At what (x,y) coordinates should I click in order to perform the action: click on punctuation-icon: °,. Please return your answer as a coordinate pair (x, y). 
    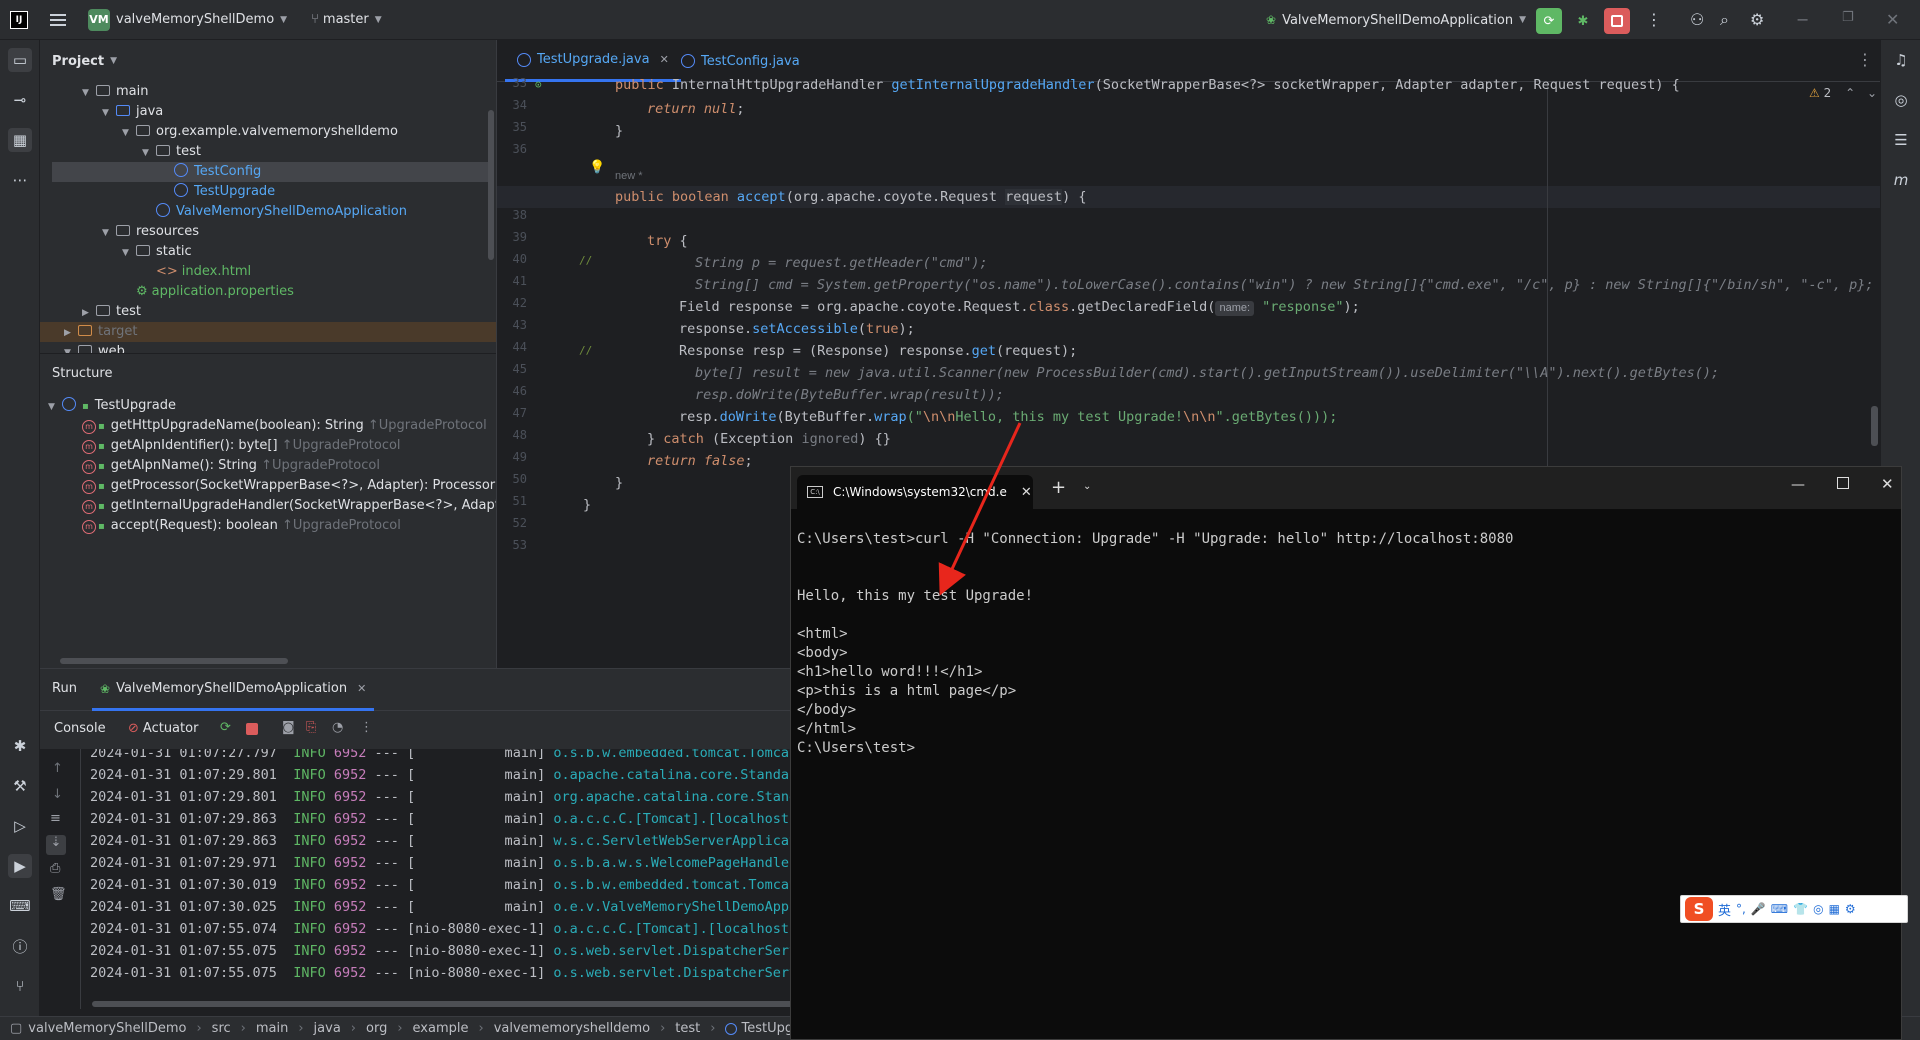
    Looking at the image, I should click on (1741, 909).